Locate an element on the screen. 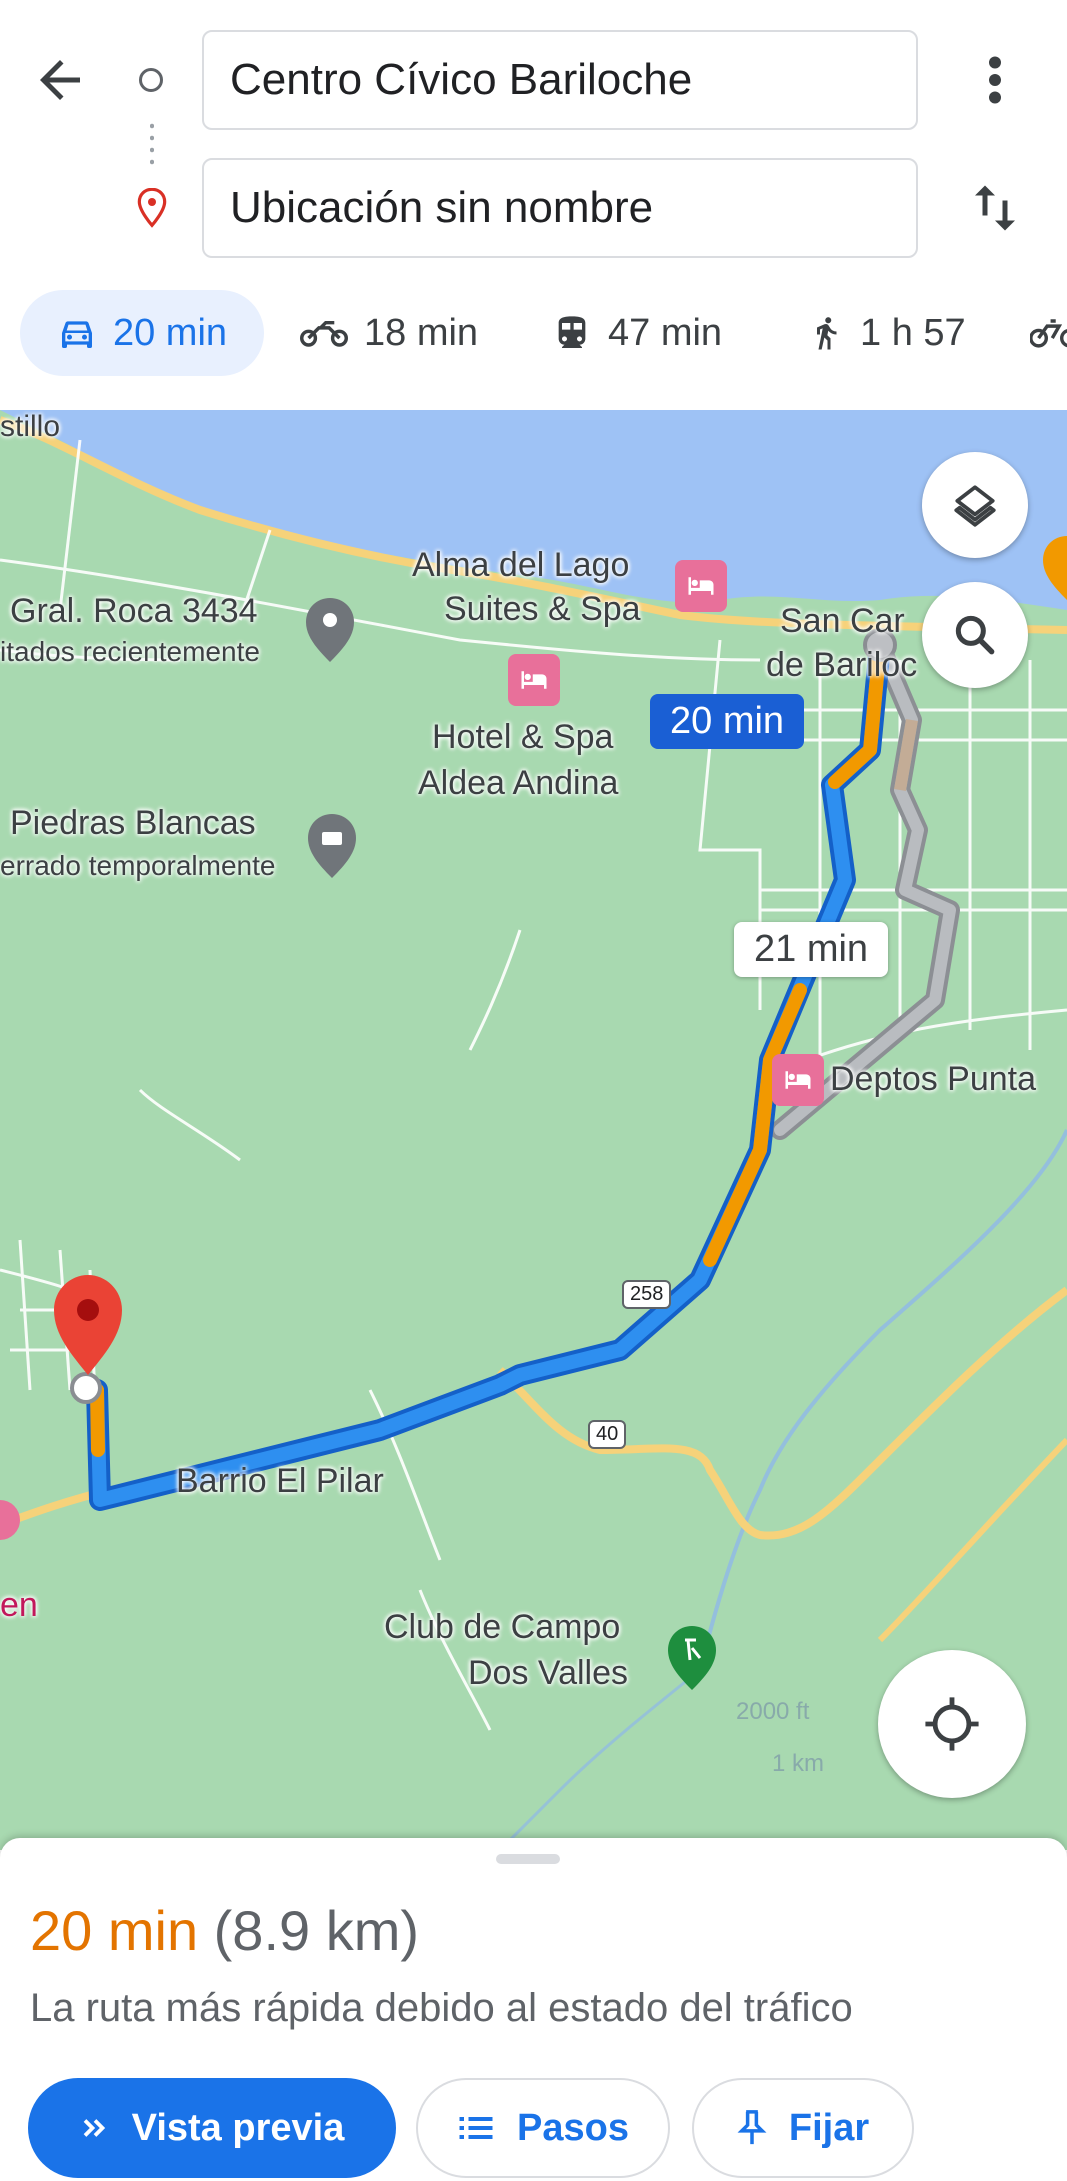 This screenshot has width=1067, height=2181. hotel-poi-alma is located at coordinates (701, 586).